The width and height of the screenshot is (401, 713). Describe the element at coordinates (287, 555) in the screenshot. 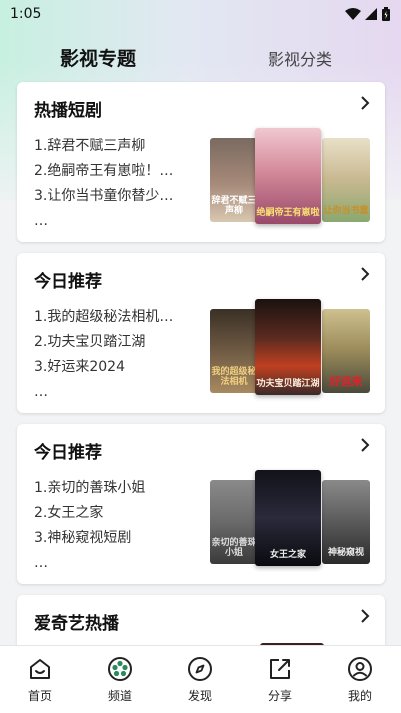

I see `poster-title: 女王之家` at that location.